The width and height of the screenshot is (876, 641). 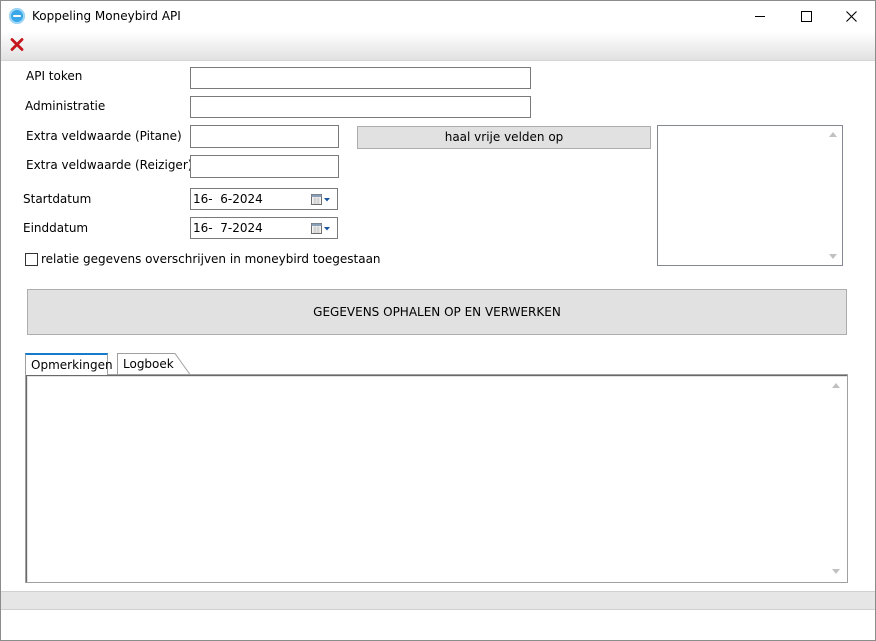 I want to click on status-bar, so click(x=438, y=600).